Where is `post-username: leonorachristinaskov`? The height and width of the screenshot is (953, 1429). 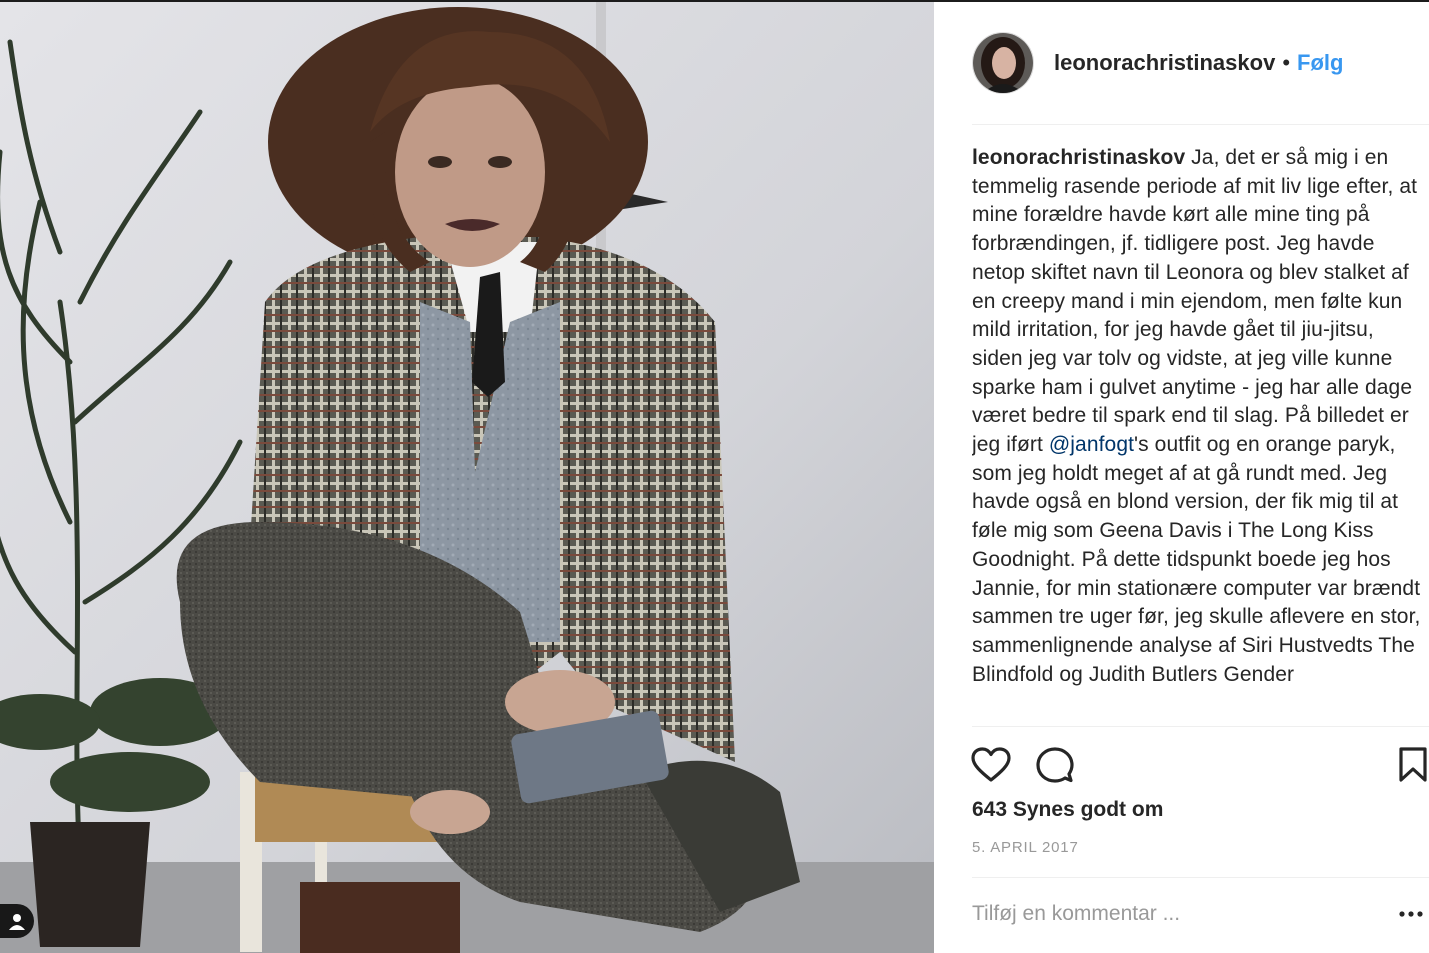 post-username: leonorachristinaskov is located at coordinates (1164, 63).